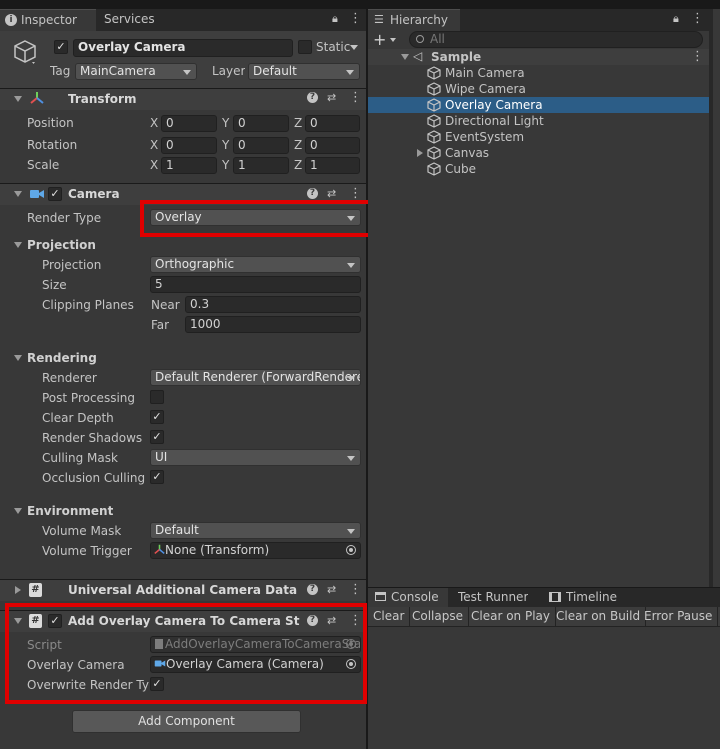 Image resolution: width=720 pixels, height=749 pixels. I want to click on static-checkbox, so click(305, 47).